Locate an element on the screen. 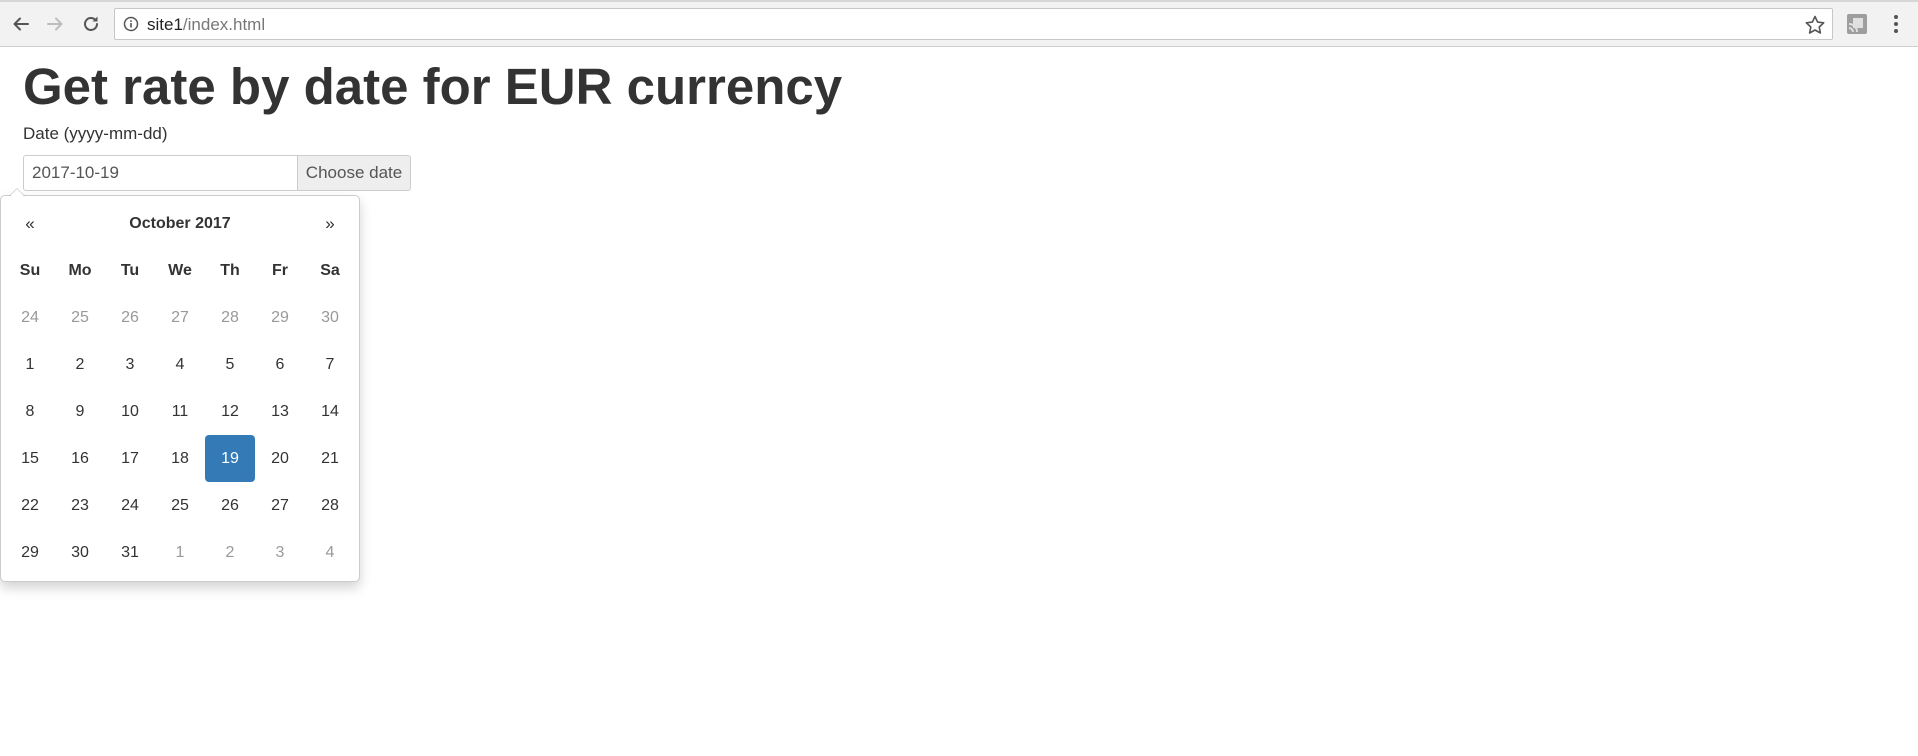 The width and height of the screenshot is (1918, 756). cast-extension-icon is located at coordinates (1857, 24).